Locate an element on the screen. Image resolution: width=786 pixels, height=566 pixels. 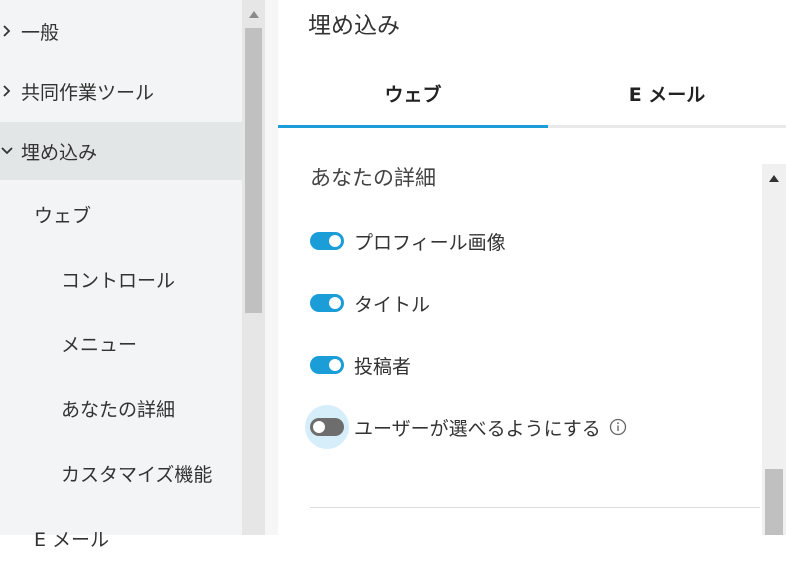
sidebar-item-label: カスタマイズ機能 is located at coordinates (137, 474).